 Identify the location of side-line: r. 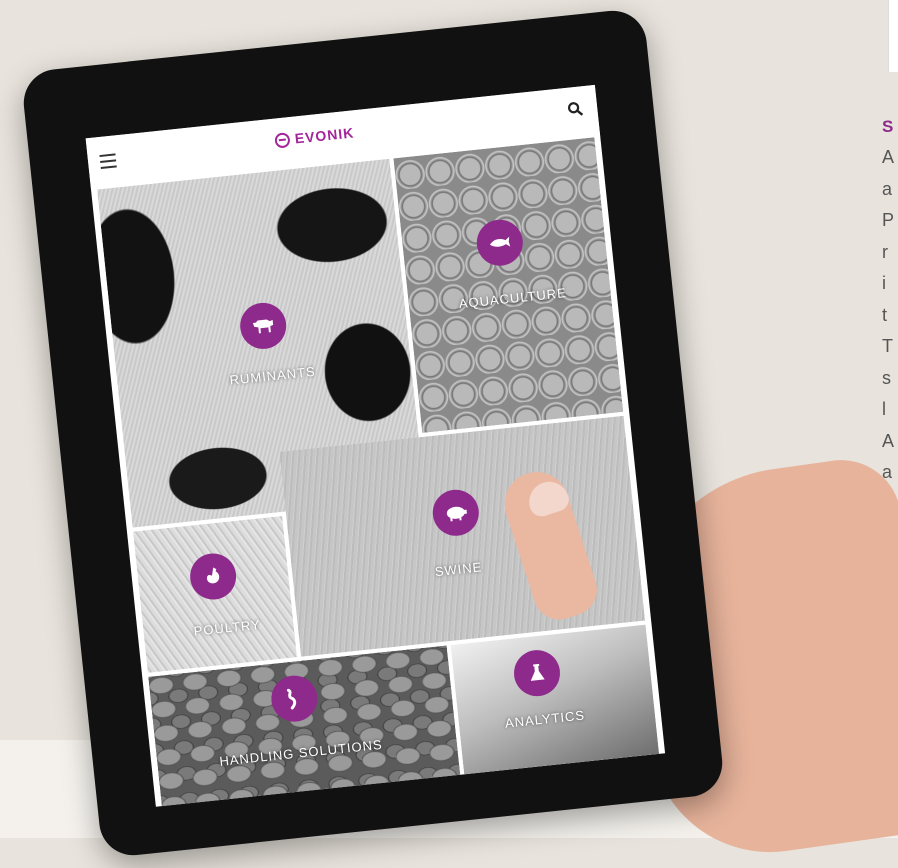
(885, 251).